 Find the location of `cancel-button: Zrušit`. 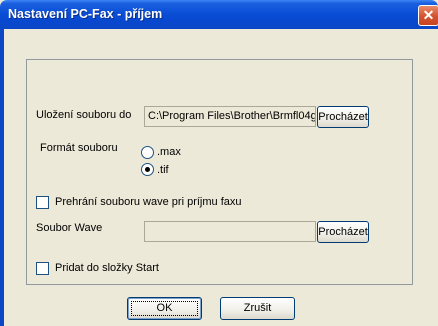

cancel-button: Zrušit is located at coordinates (257, 308).